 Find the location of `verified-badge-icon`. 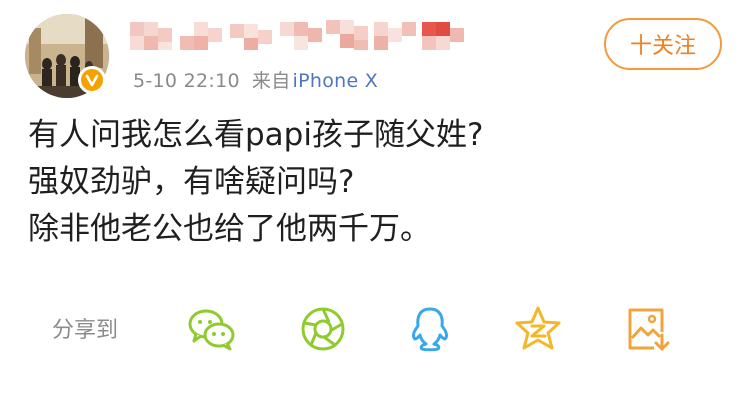

verified-badge-icon is located at coordinates (92, 80).